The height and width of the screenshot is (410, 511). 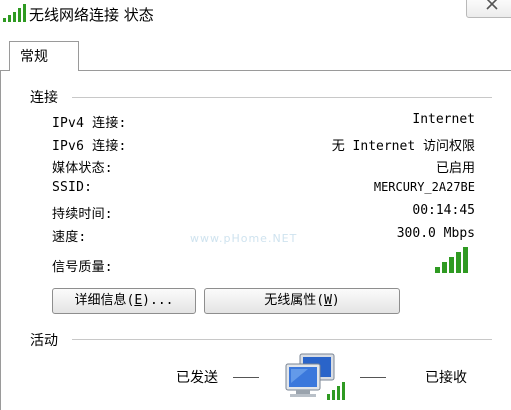 What do you see at coordinates (328, 300) in the screenshot?
I see `wireless-button-key: W` at bounding box center [328, 300].